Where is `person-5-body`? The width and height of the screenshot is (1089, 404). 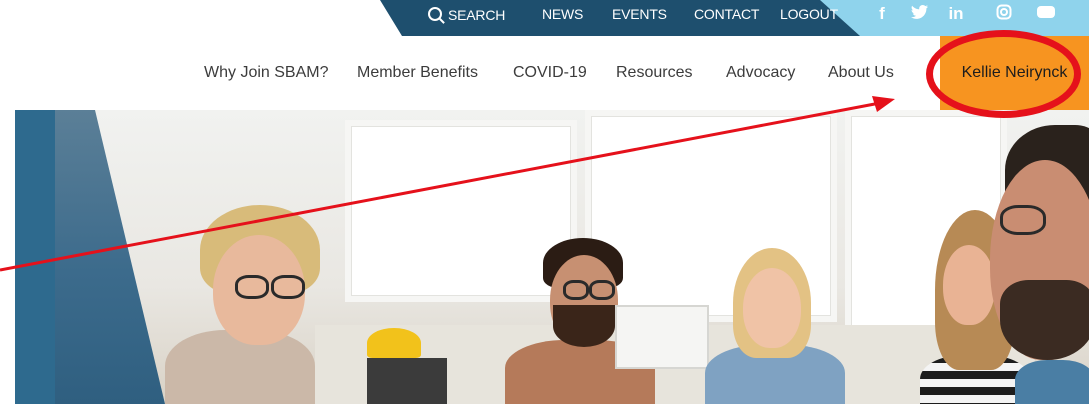
person-5-body is located at coordinates (1052, 382).